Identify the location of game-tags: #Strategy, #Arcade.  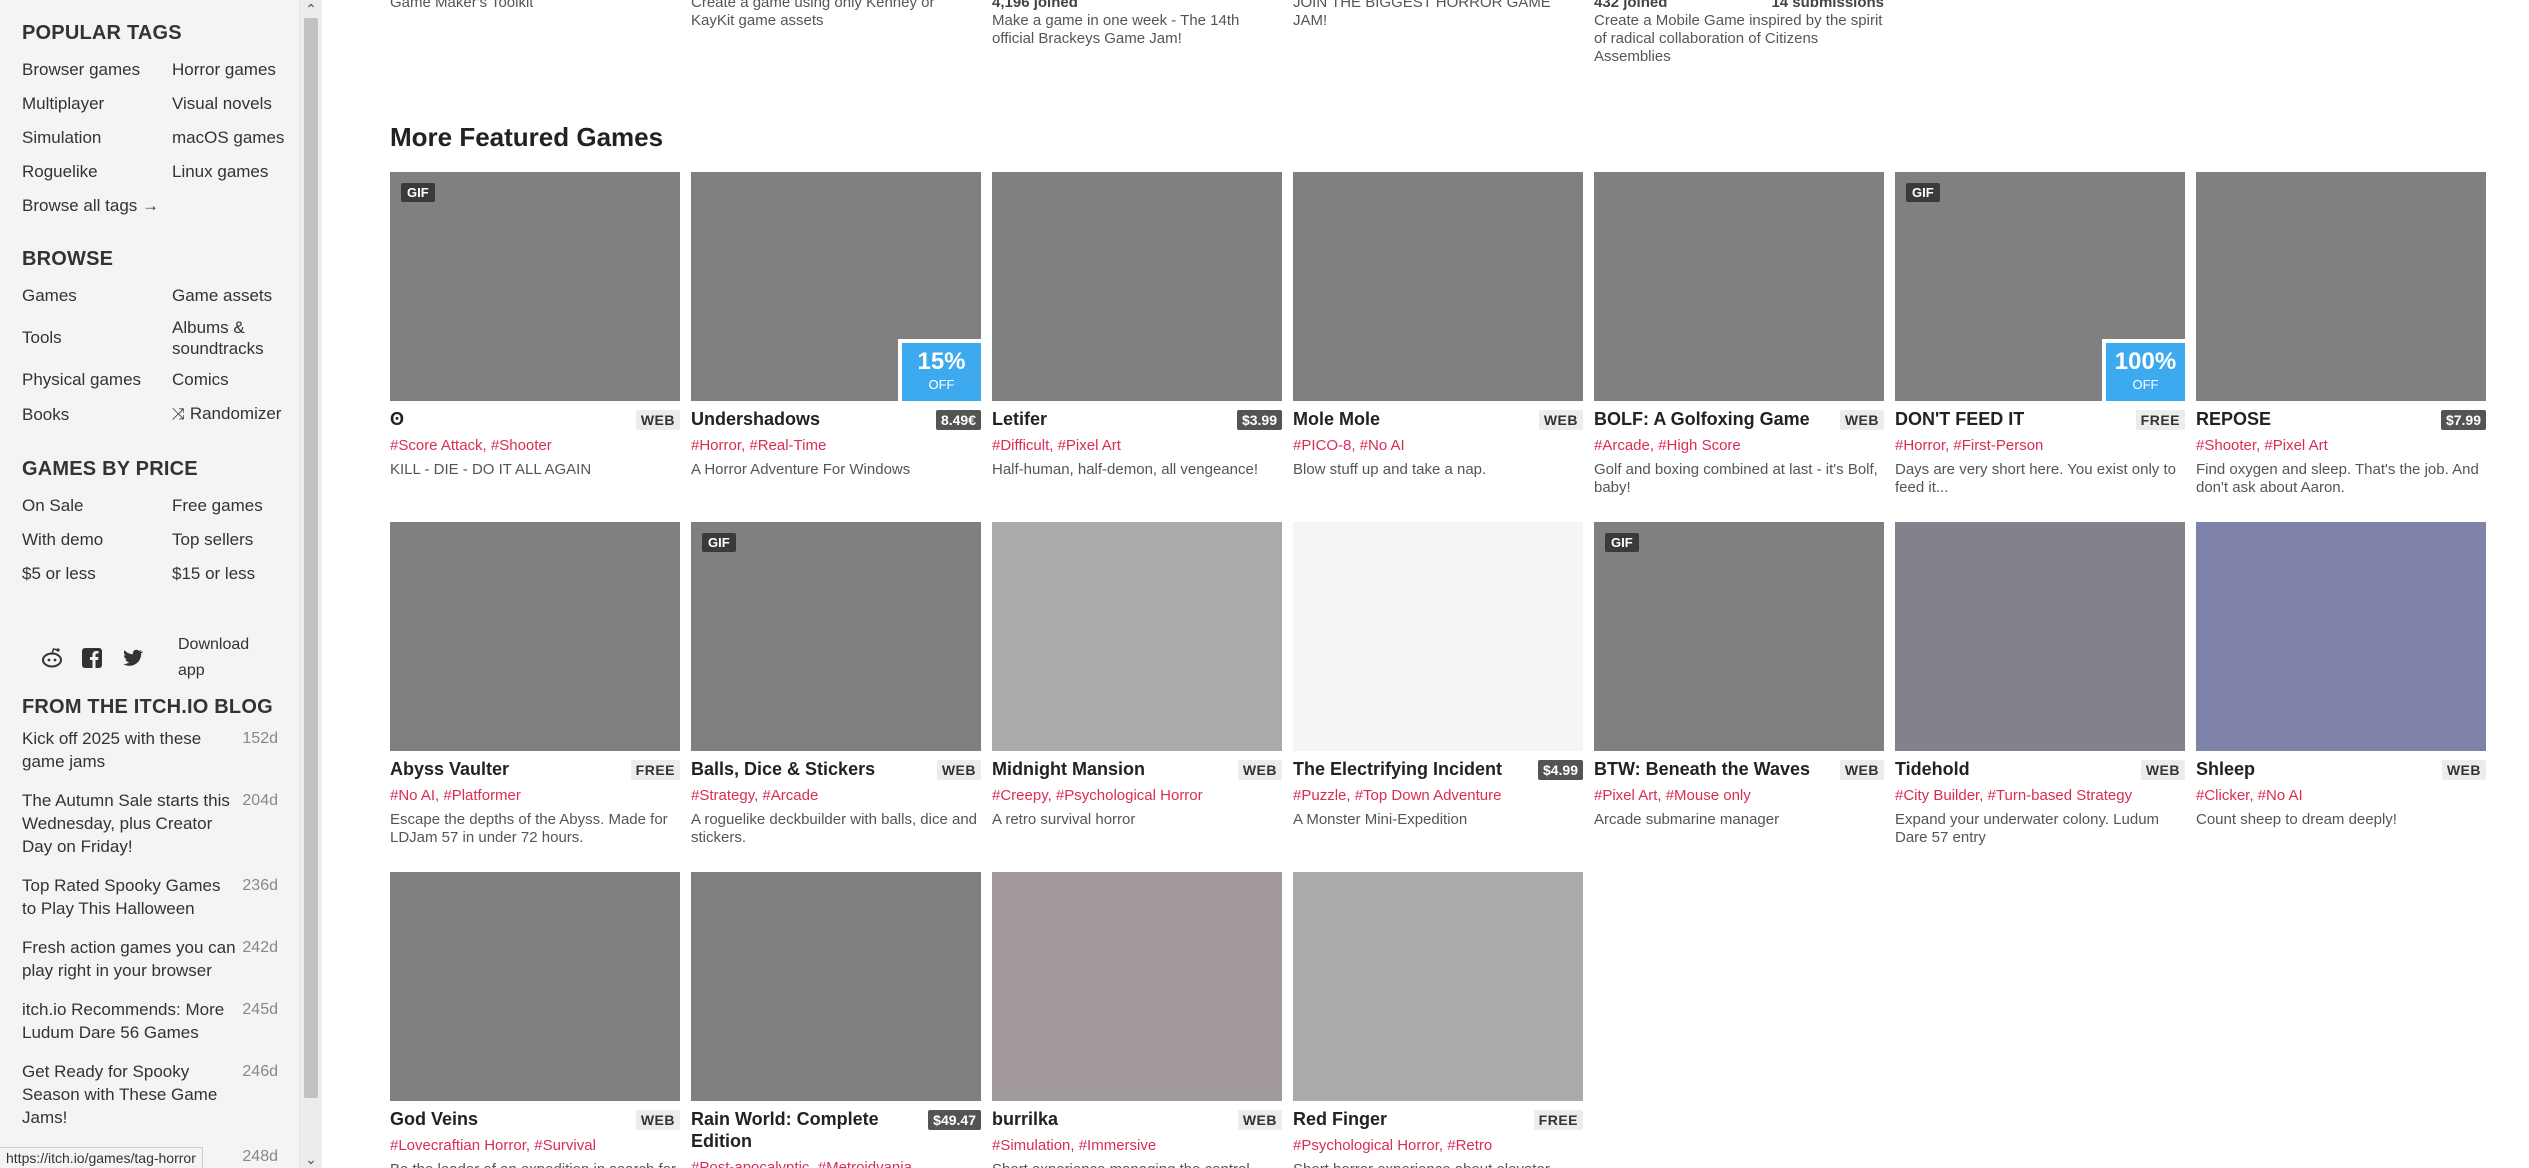
(836, 796).